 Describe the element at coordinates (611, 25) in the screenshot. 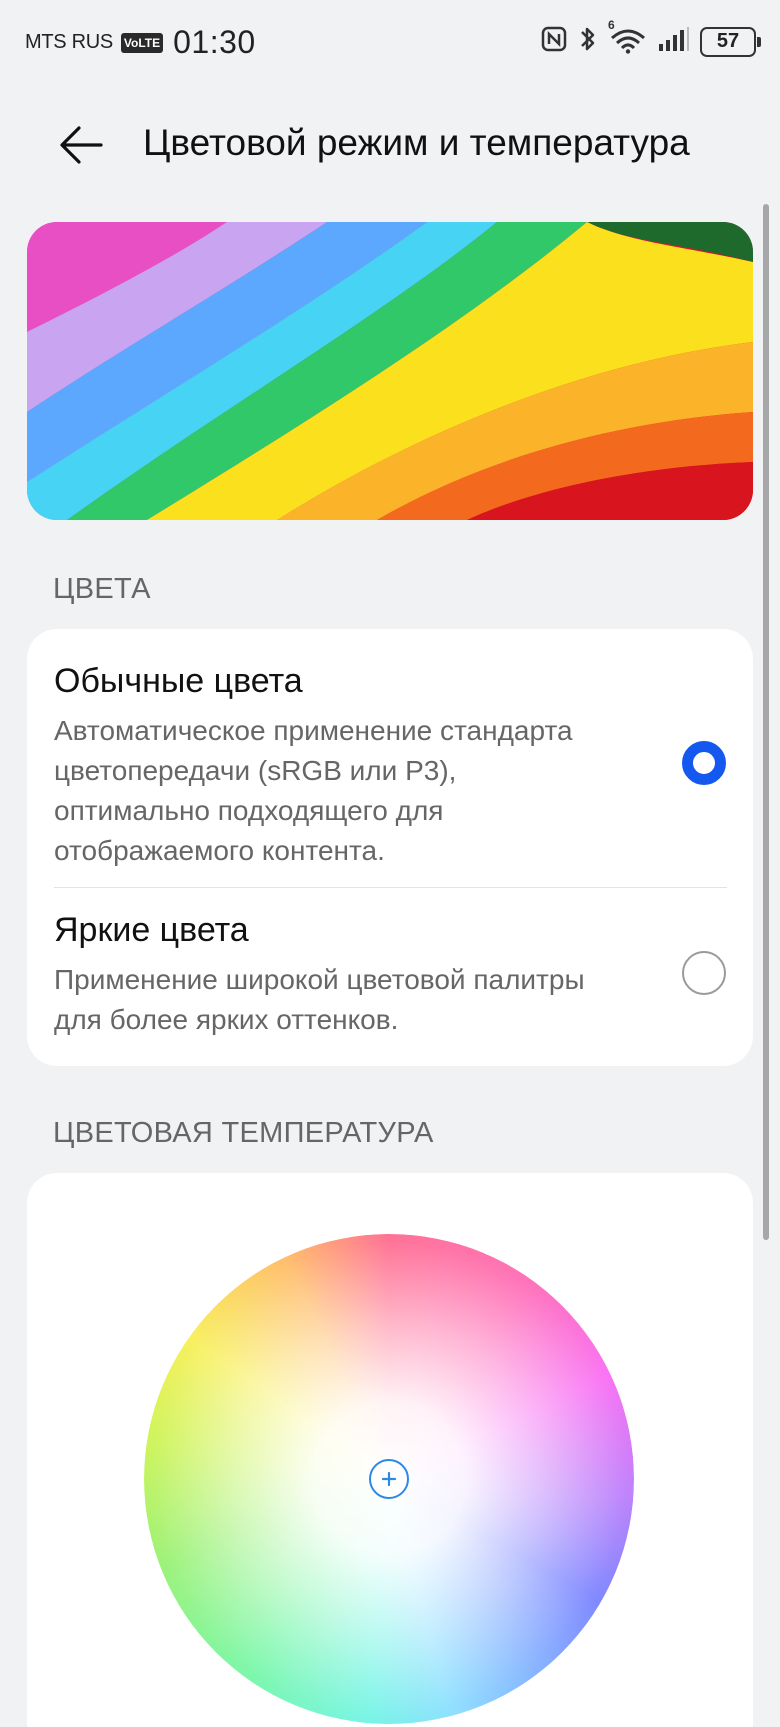

I see `network-type-label: 6` at that location.